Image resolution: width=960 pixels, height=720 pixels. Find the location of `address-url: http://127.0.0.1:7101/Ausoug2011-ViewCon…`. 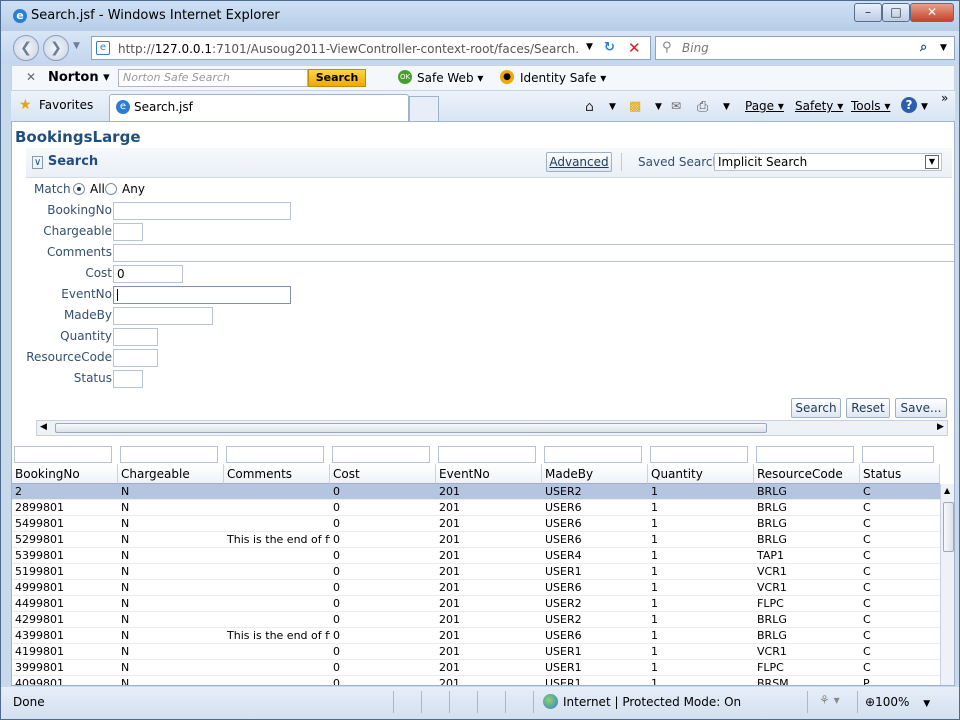

address-url: http://127.0.0.1:7101/Ausoug2011-ViewCon… is located at coordinates (348, 49).